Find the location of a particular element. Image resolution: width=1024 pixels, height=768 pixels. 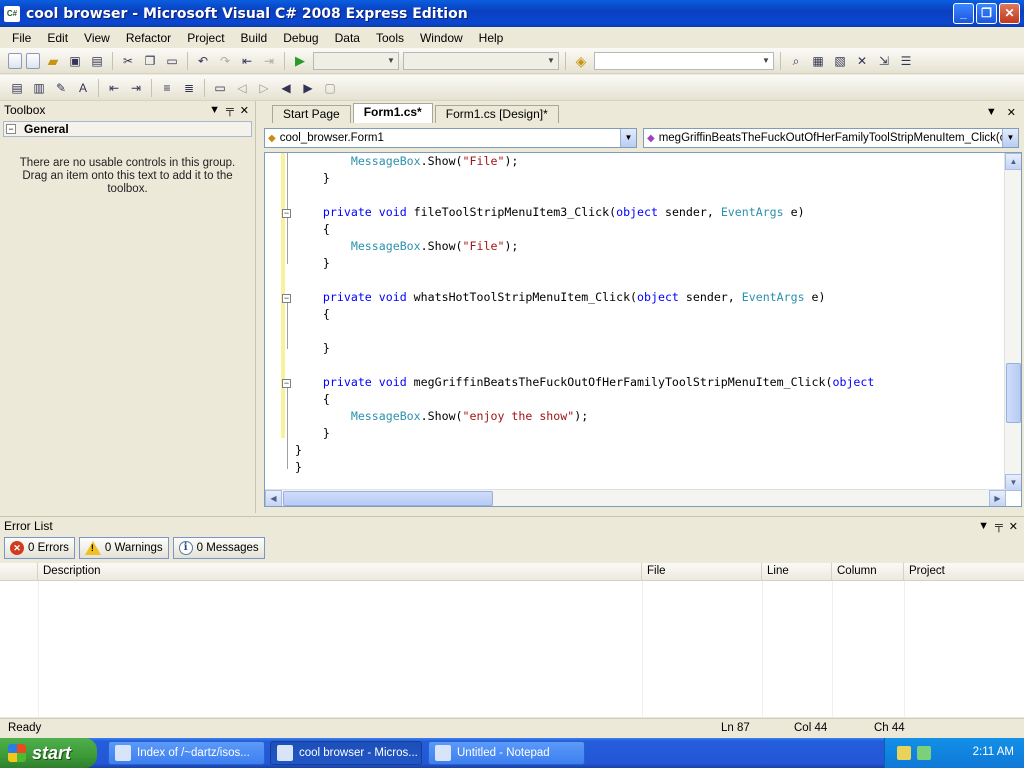

save-all-icon: ▤ is located at coordinates (97, 61).